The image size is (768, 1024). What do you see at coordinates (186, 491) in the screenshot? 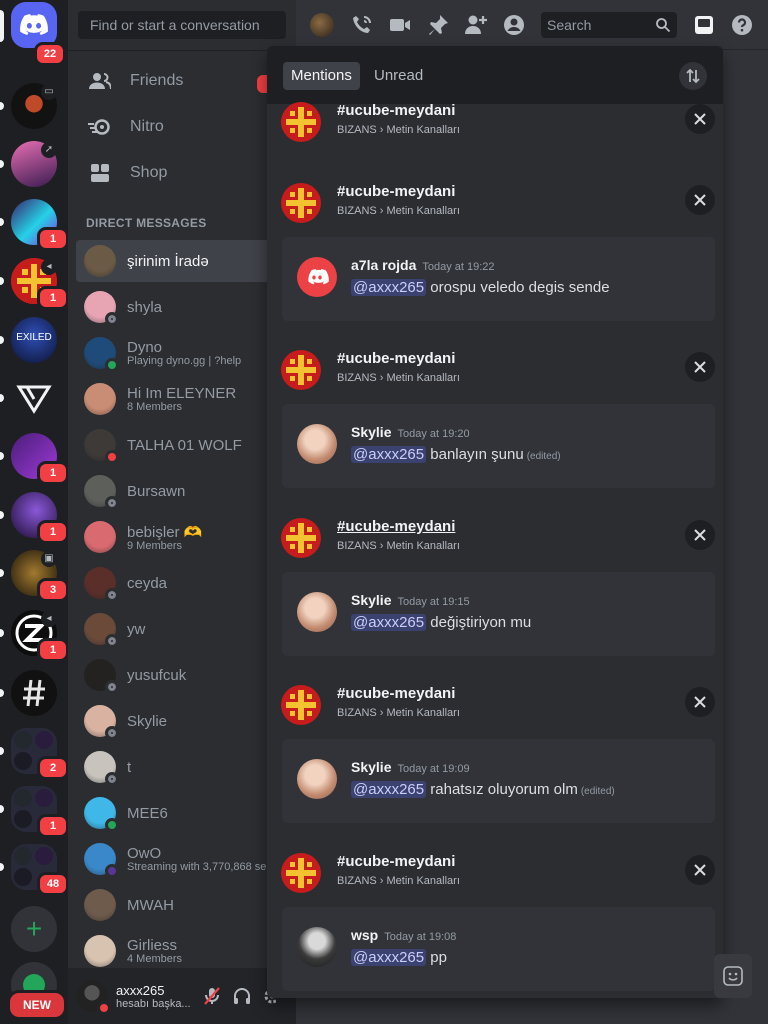
I see `dm-item: Bursawn` at bounding box center [186, 491].